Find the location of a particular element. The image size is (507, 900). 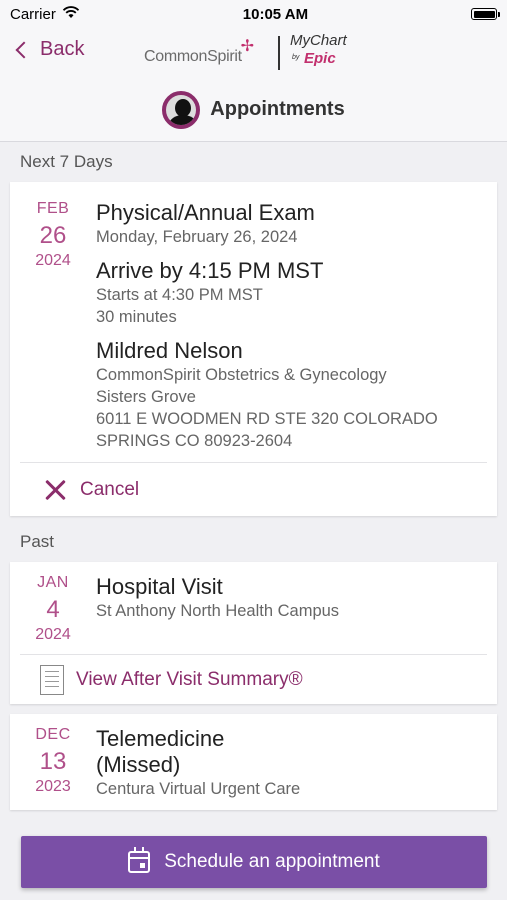

arrive-time: Arrive by 4:15 PM MST is located at coordinates (210, 270).